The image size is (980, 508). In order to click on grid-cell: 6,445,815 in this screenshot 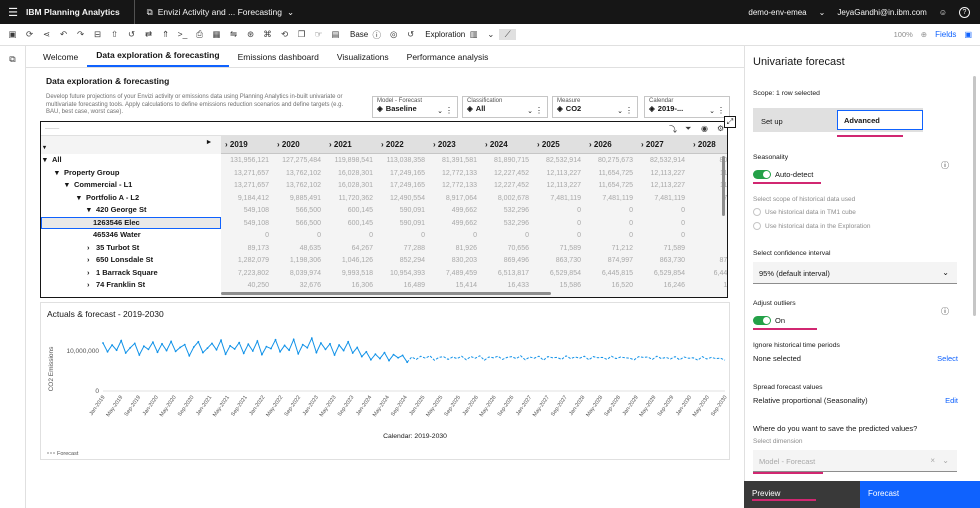, I will do `click(609, 273)`.